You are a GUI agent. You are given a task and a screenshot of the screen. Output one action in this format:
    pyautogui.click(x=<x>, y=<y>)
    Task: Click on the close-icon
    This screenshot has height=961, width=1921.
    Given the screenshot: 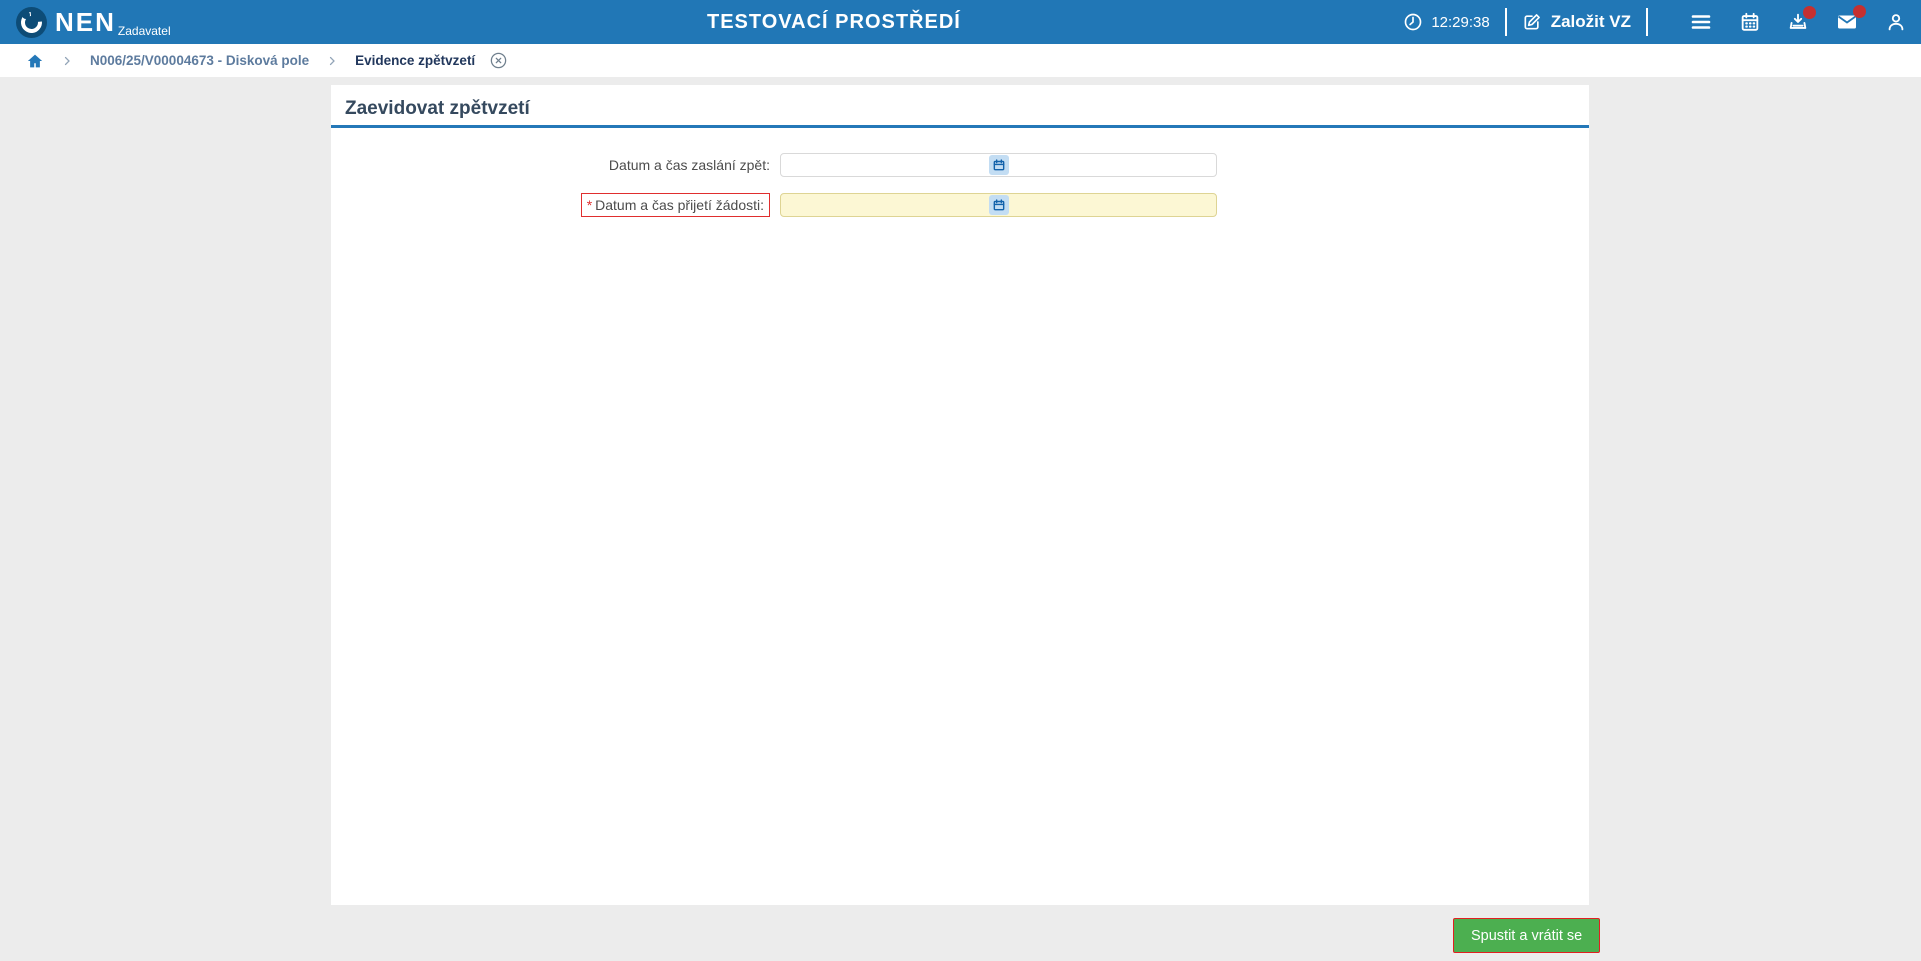 What is the action you would take?
    pyautogui.click(x=498, y=60)
    